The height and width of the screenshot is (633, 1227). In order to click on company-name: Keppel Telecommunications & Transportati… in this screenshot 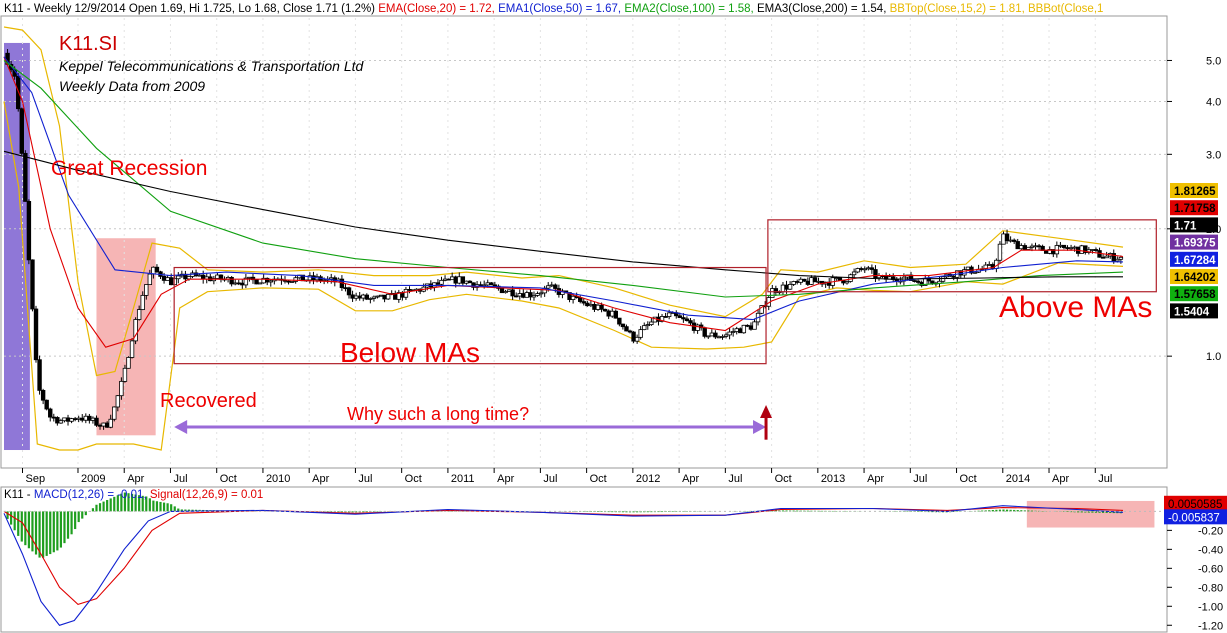, I will do `click(211, 66)`.